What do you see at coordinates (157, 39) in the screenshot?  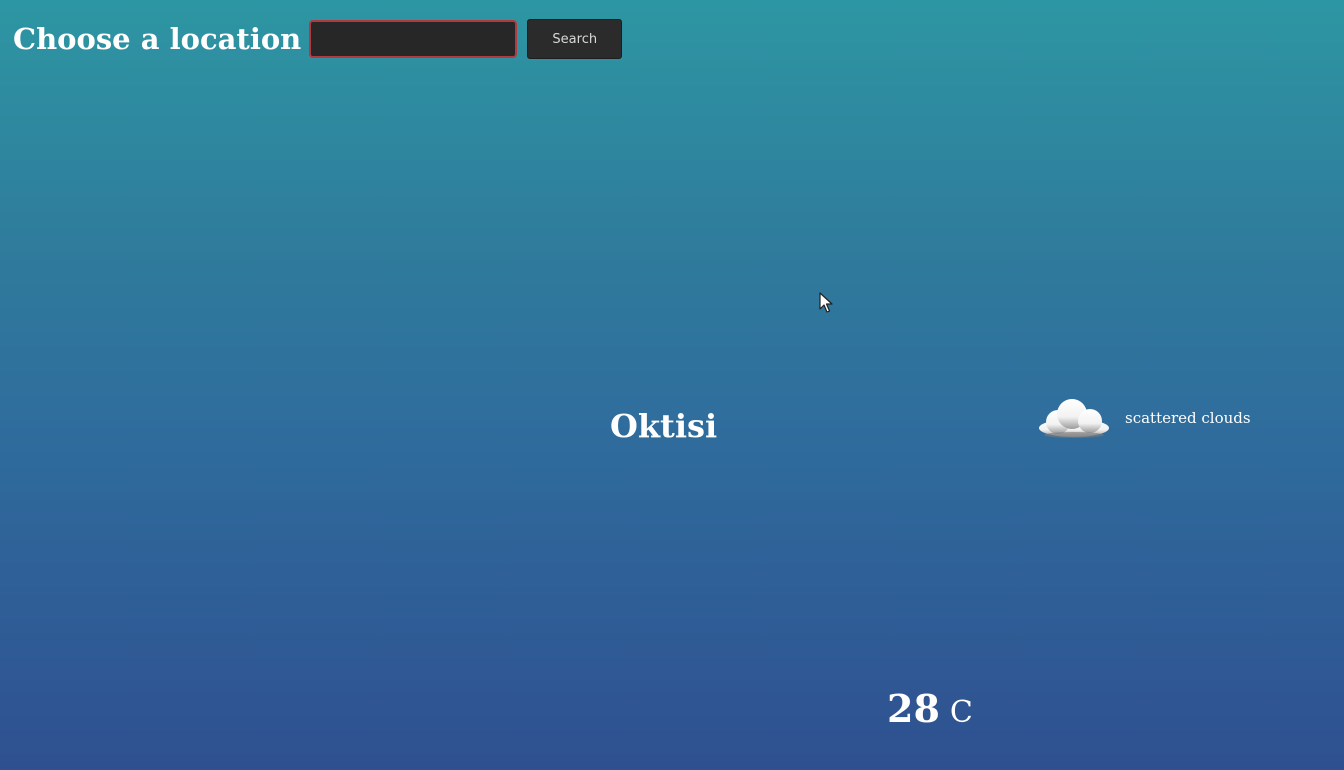 I see `page-title: Choose a location` at bounding box center [157, 39].